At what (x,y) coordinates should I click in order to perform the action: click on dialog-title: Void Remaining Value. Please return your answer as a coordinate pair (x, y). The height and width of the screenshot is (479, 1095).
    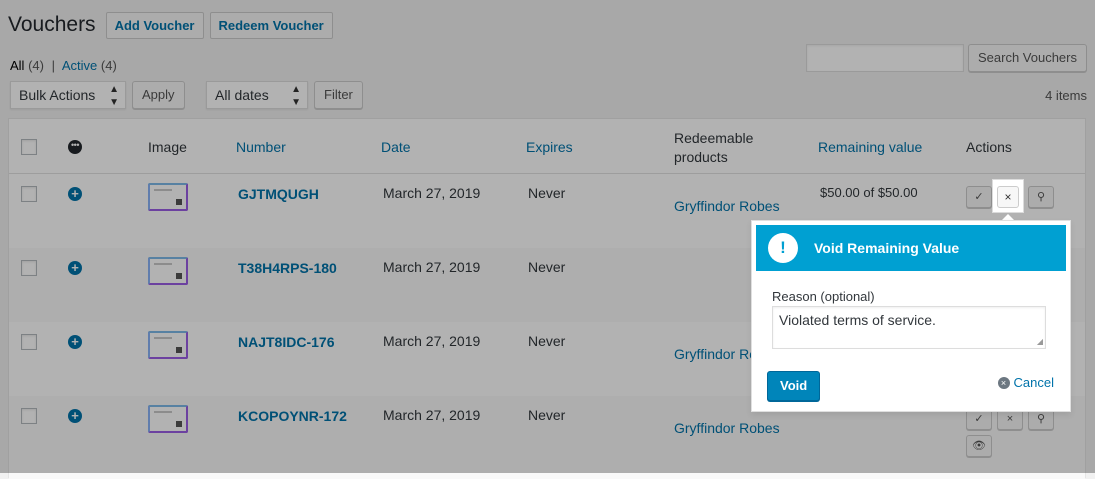
    Looking at the image, I should click on (887, 248).